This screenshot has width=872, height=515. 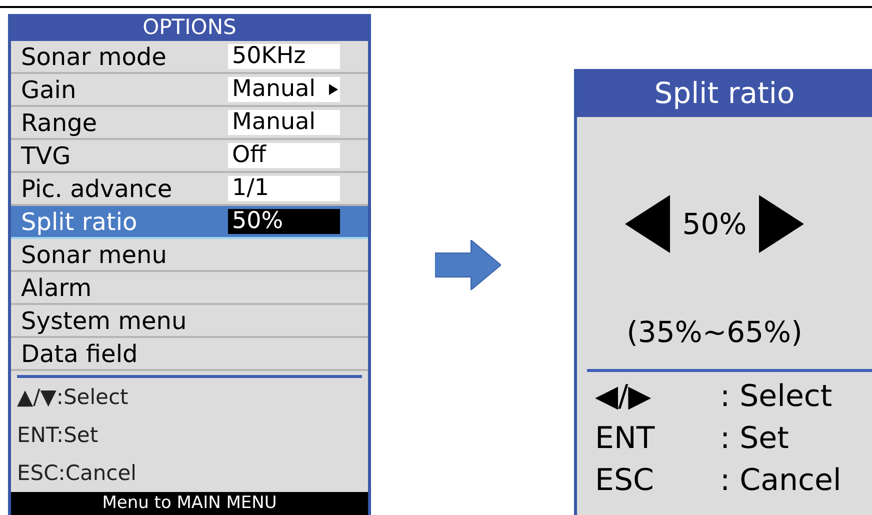 I want to click on value-field: 50KHz, so click(x=284, y=56).